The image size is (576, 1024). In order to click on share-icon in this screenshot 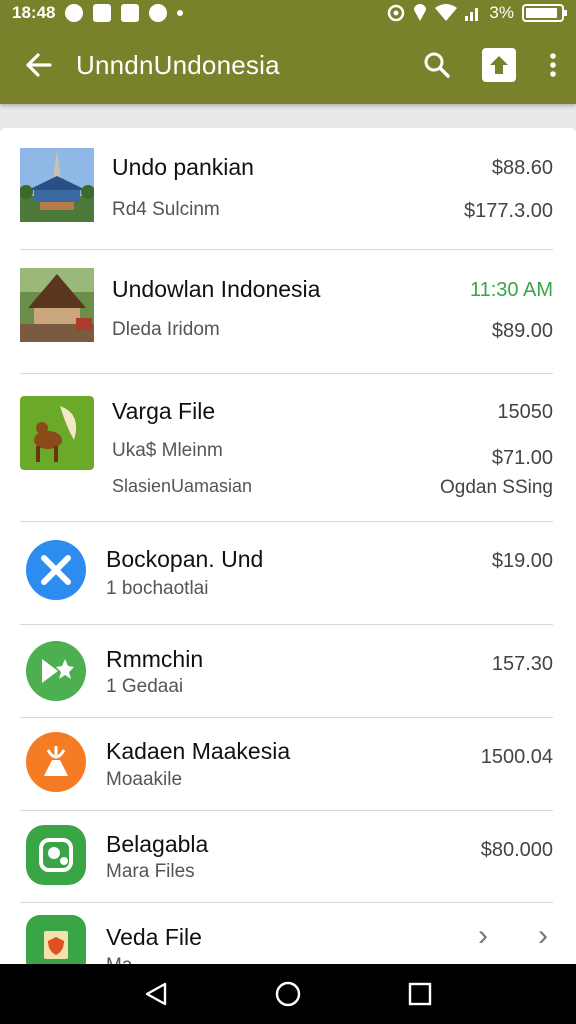, I will do `click(499, 65)`.